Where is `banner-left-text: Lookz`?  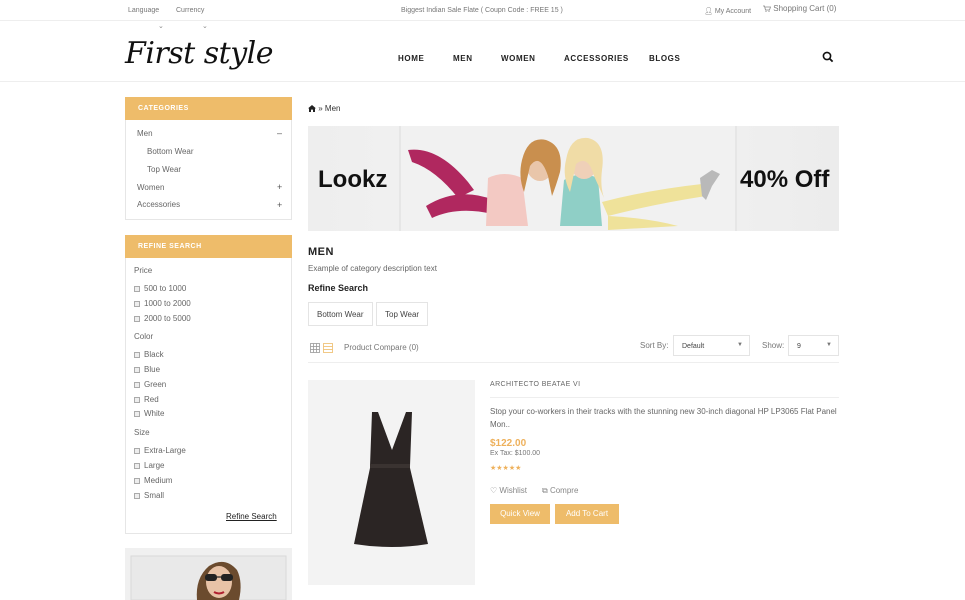 banner-left-text: Lookz is located at coordinates (353, 179).